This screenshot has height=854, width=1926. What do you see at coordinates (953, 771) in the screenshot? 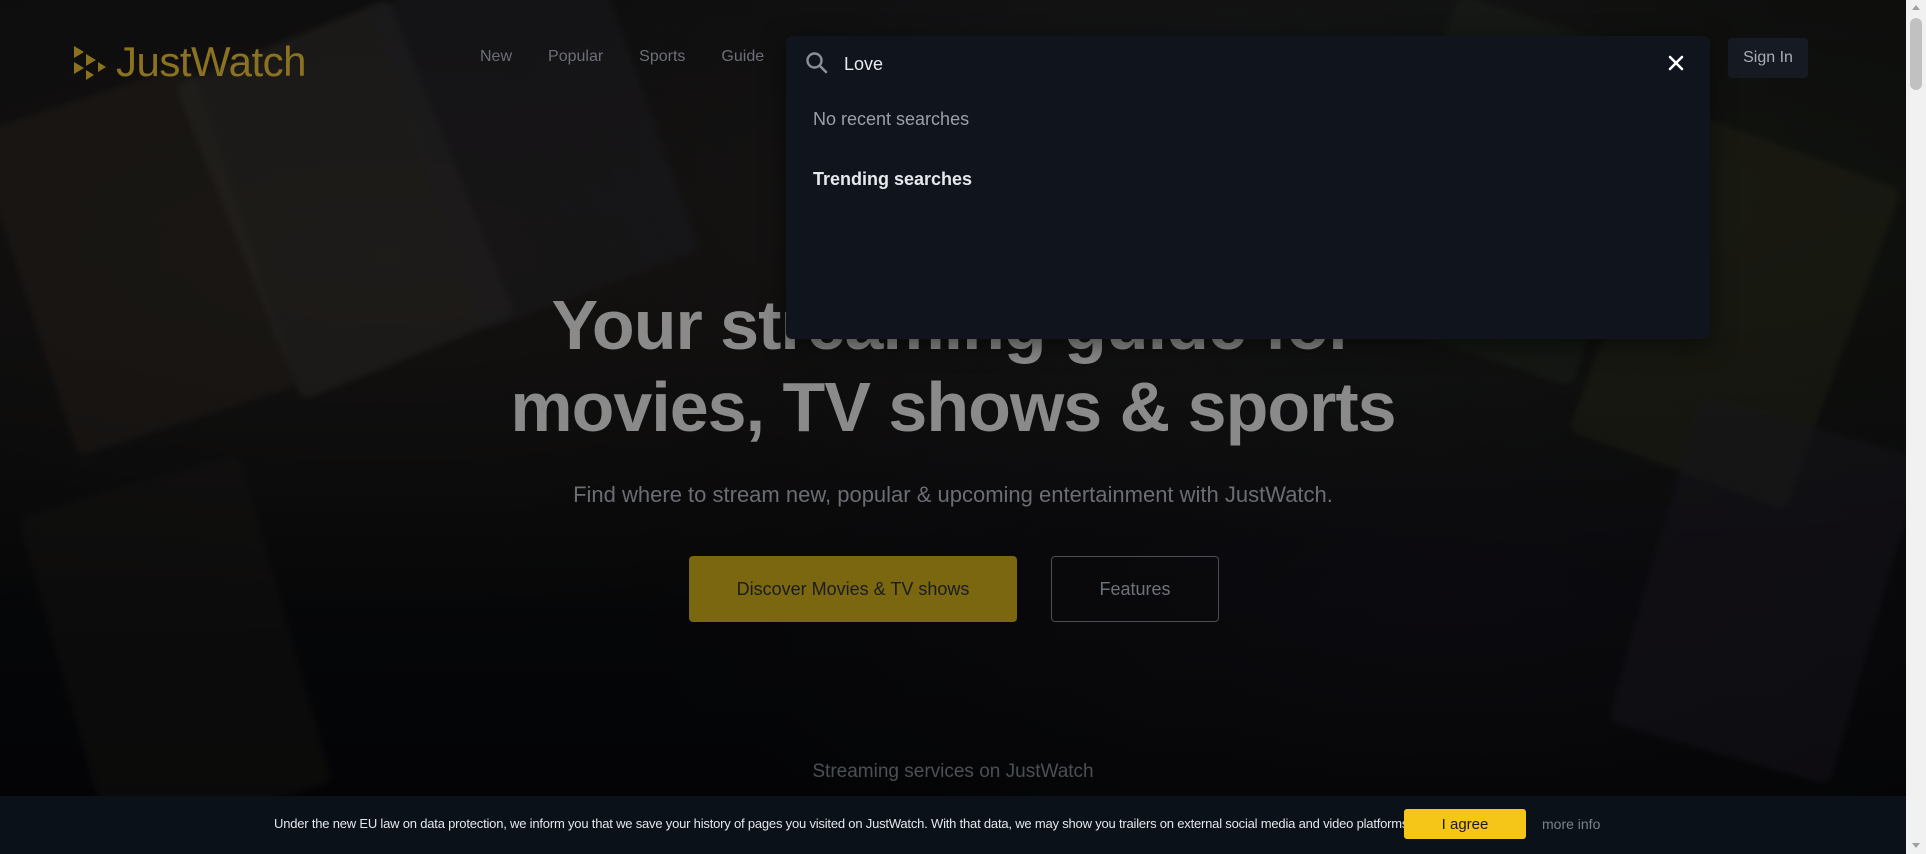
I see `streaming-services-heading: Streaming services on JustWatch` at bounding box center [953, 771].